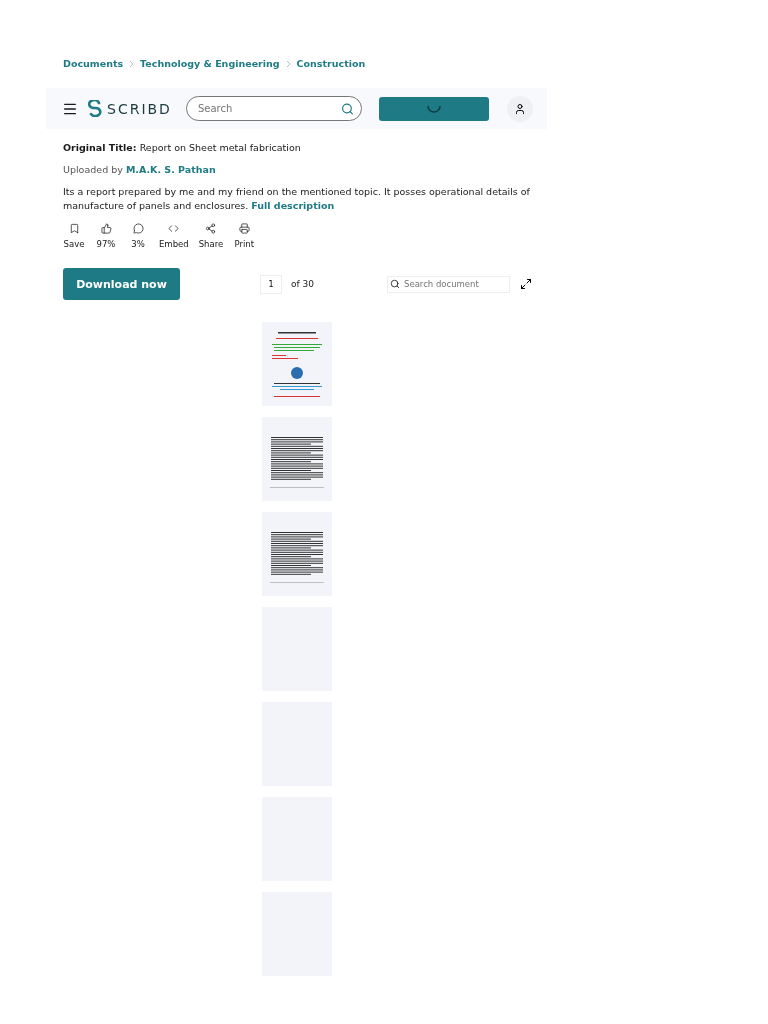 Image resolution: width=768 pixels, height=1024 pixels. I want to click on author-link: M.A.K. S. Pathan, so click(170, 169).